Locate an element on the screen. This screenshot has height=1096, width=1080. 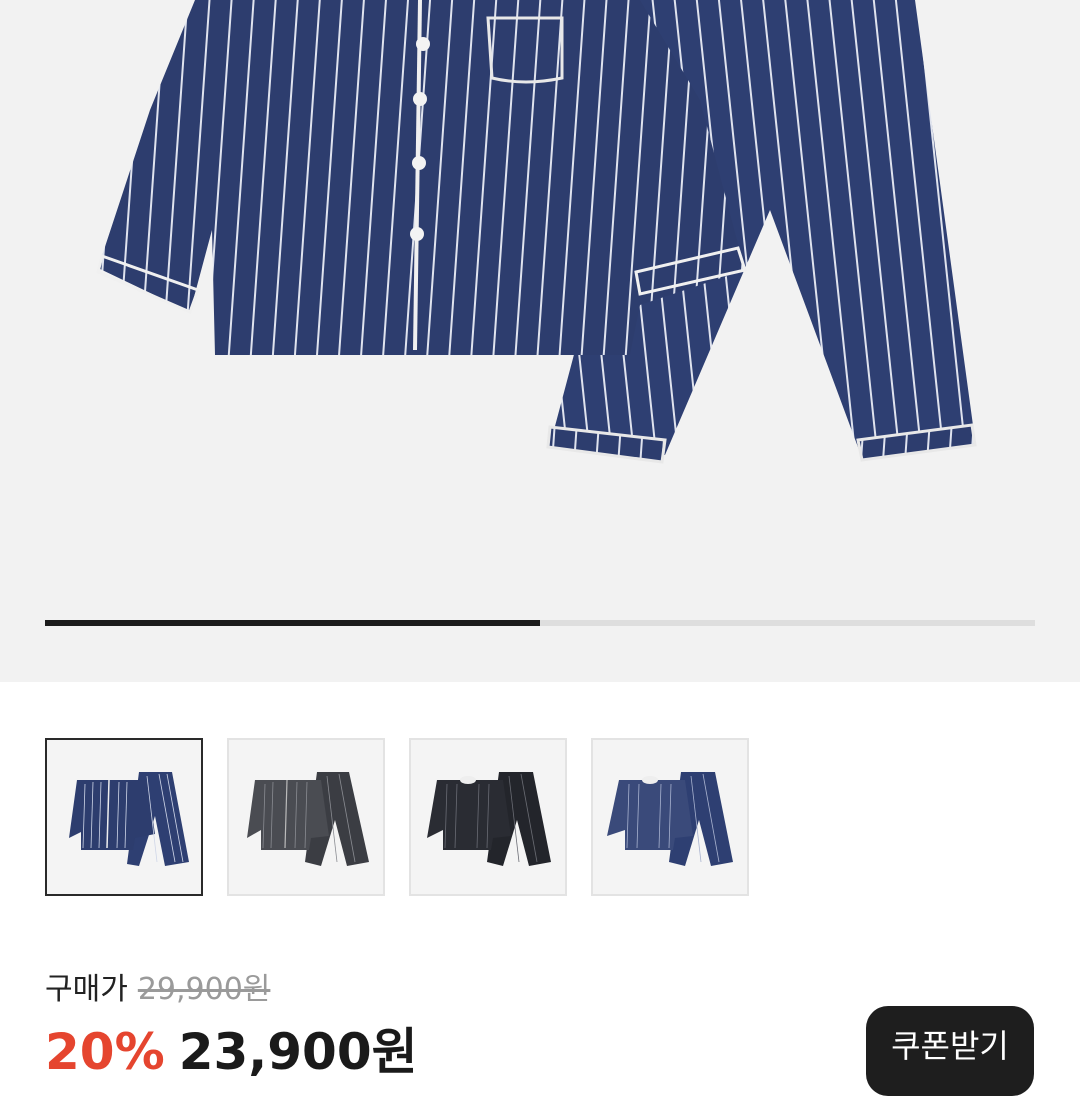
image-carousel-progress-fill is located at coordinates (292, 623).